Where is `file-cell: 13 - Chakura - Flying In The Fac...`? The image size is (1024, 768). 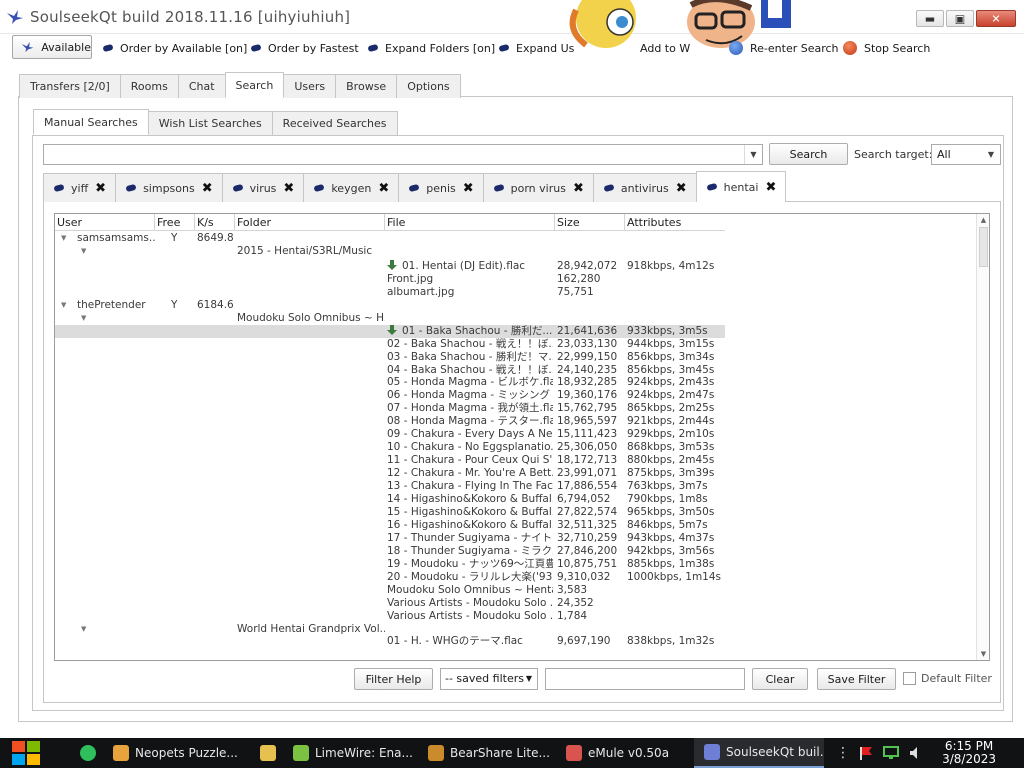 file-cell: 13 - Chakura - Flying In The Fac... is located at coordinates (470, 486).